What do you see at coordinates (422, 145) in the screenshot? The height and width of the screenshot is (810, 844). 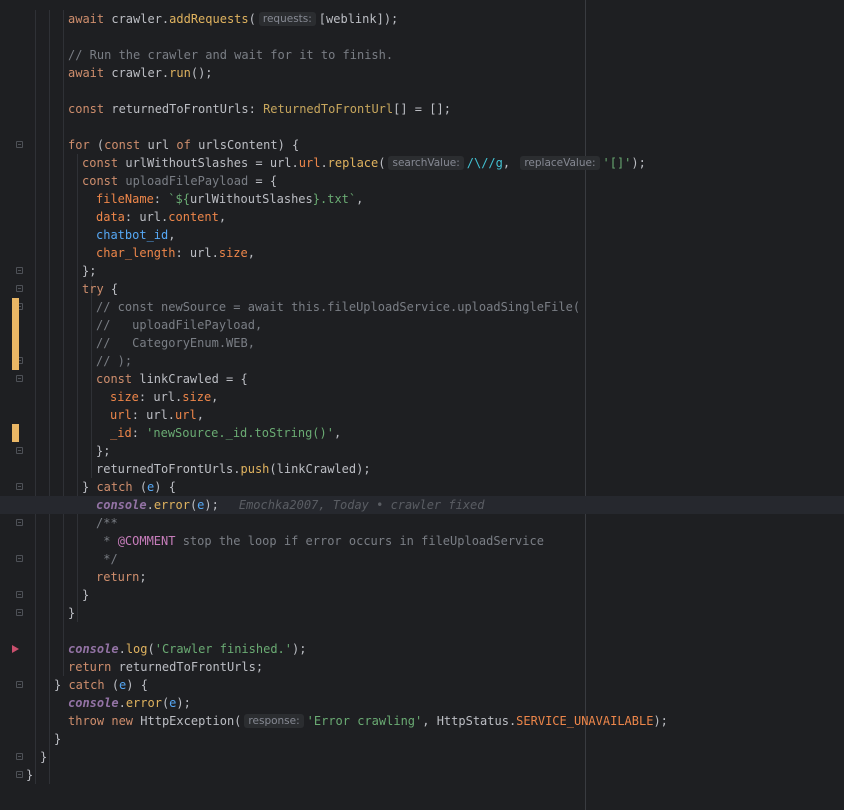 I see `code-line: for (const url of urlsContent) {` at bounding box center [422, 145].